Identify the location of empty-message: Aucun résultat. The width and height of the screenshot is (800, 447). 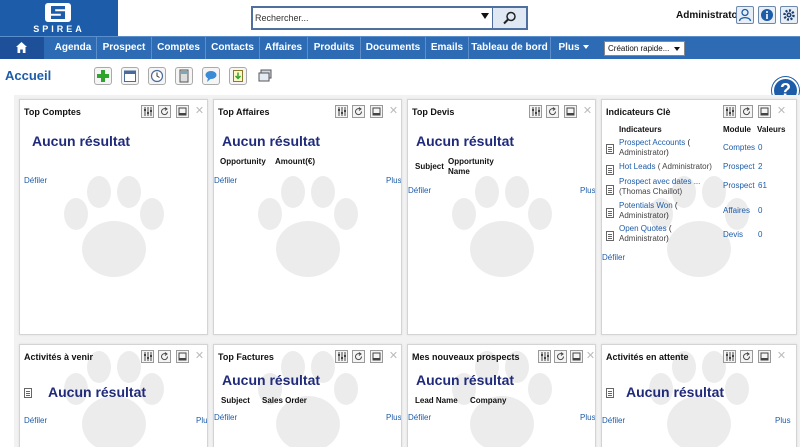
(271, 380).